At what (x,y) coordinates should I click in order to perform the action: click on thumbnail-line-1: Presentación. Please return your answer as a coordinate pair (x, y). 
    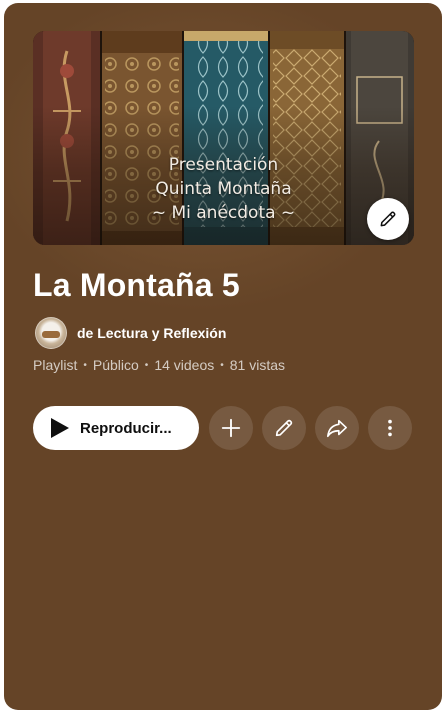
    Looking at the image, I should click on (223, 165).